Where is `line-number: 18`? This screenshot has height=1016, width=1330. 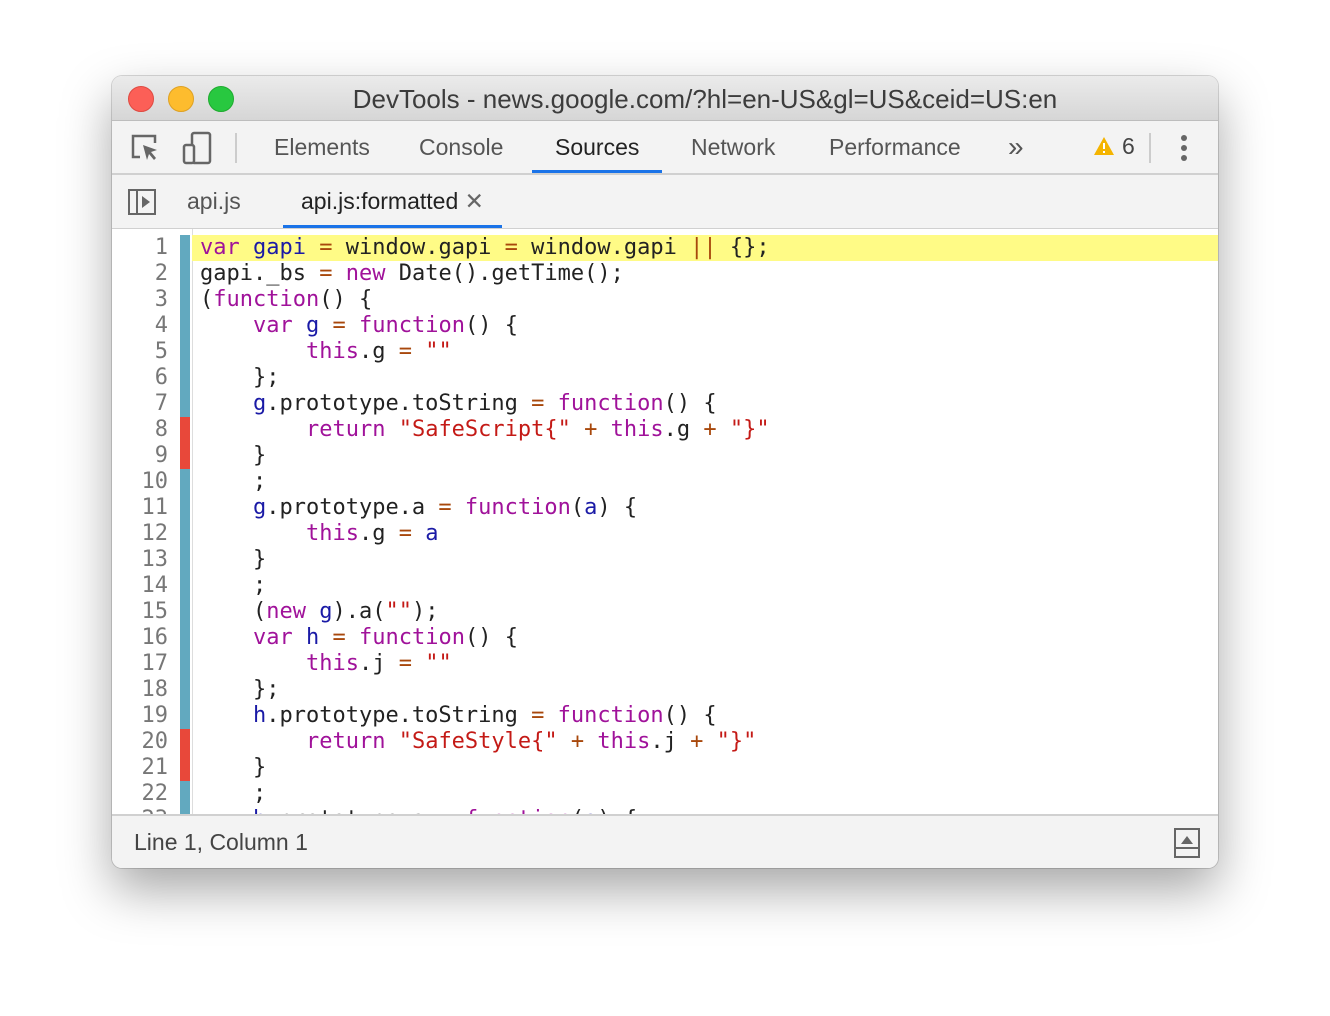 line-number: 18 is located at coordinates (140, 690).